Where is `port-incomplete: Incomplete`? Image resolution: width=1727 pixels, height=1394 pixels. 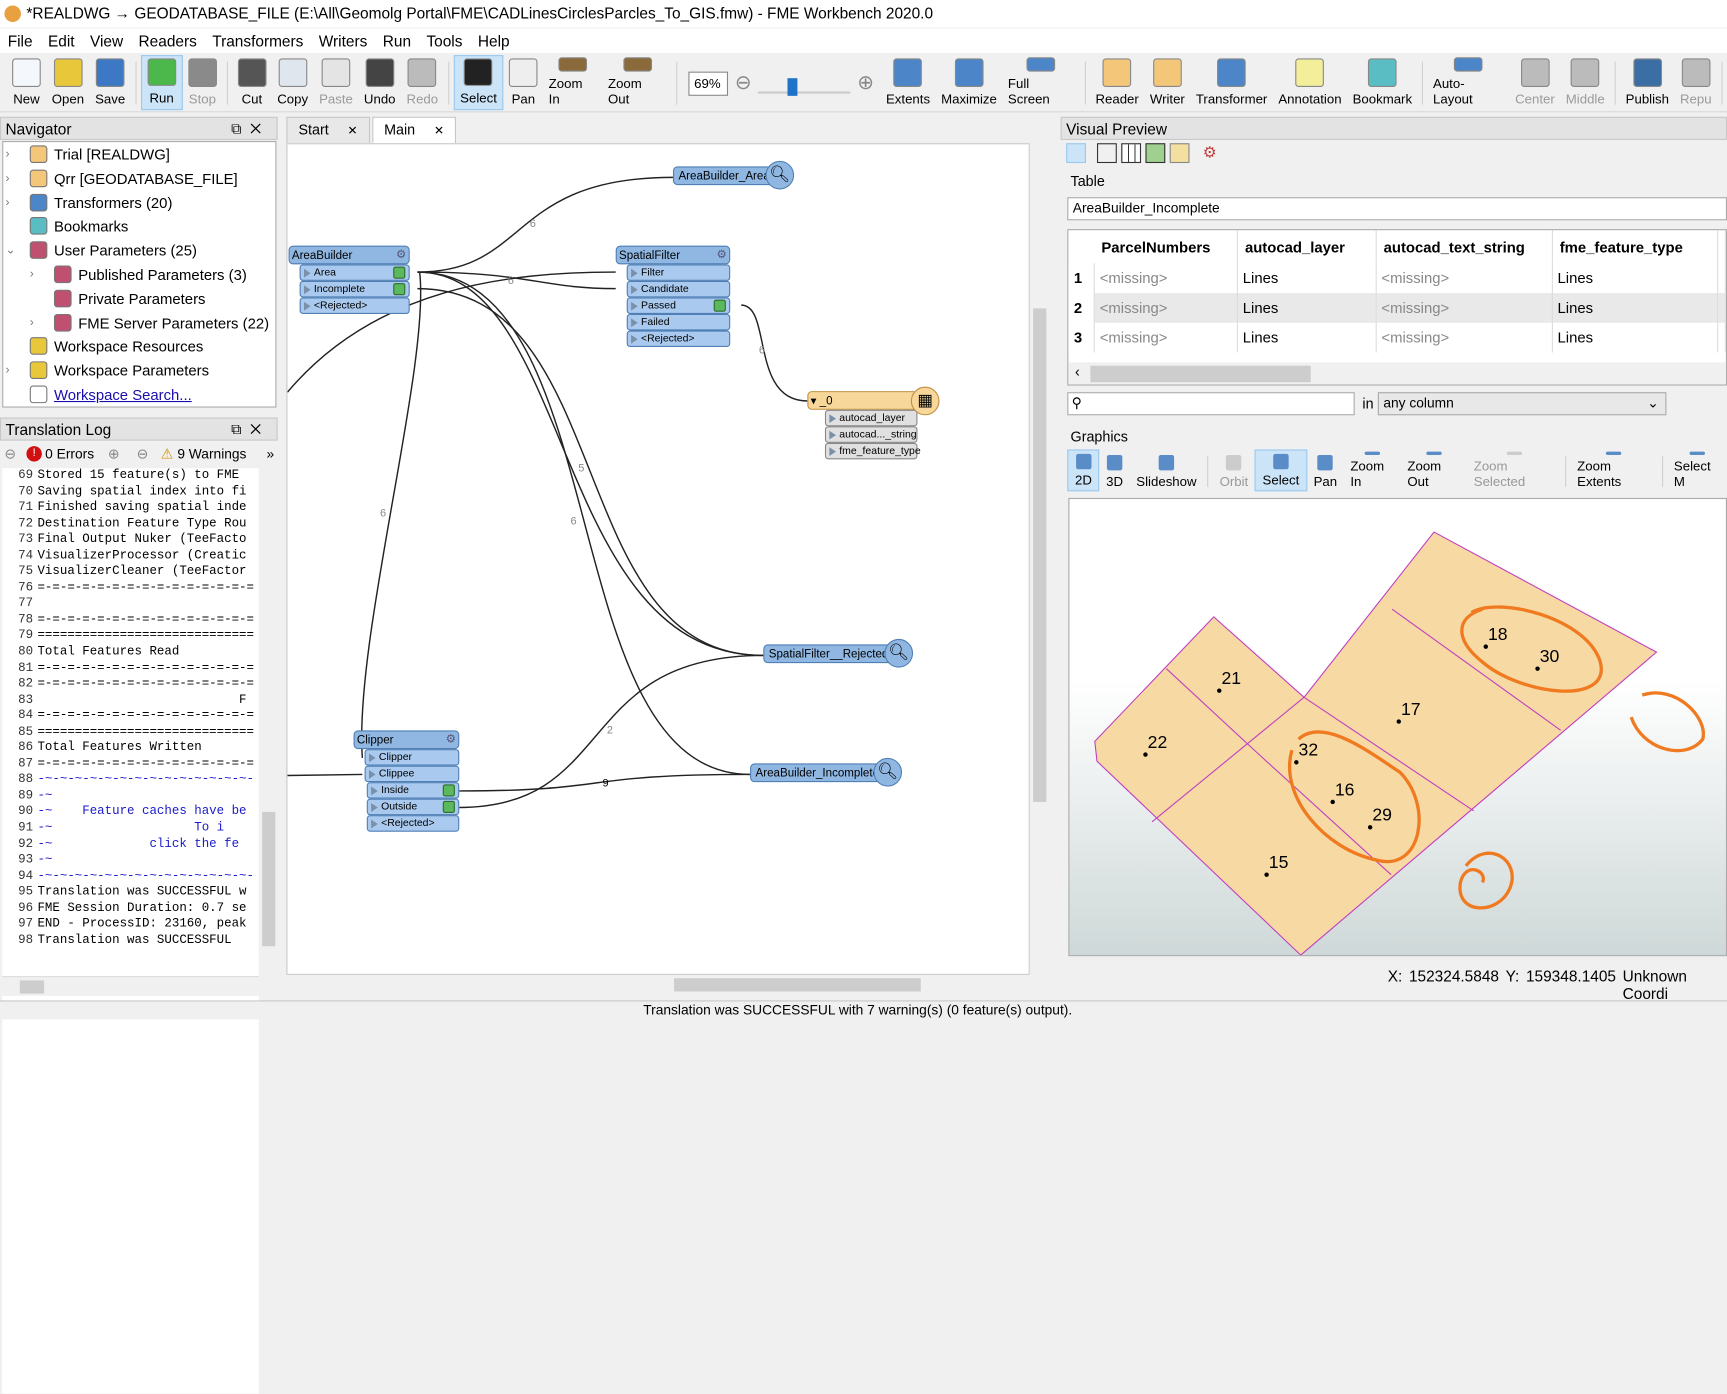 port-incomplete: Incomplete is located at coordinates (354, 289).